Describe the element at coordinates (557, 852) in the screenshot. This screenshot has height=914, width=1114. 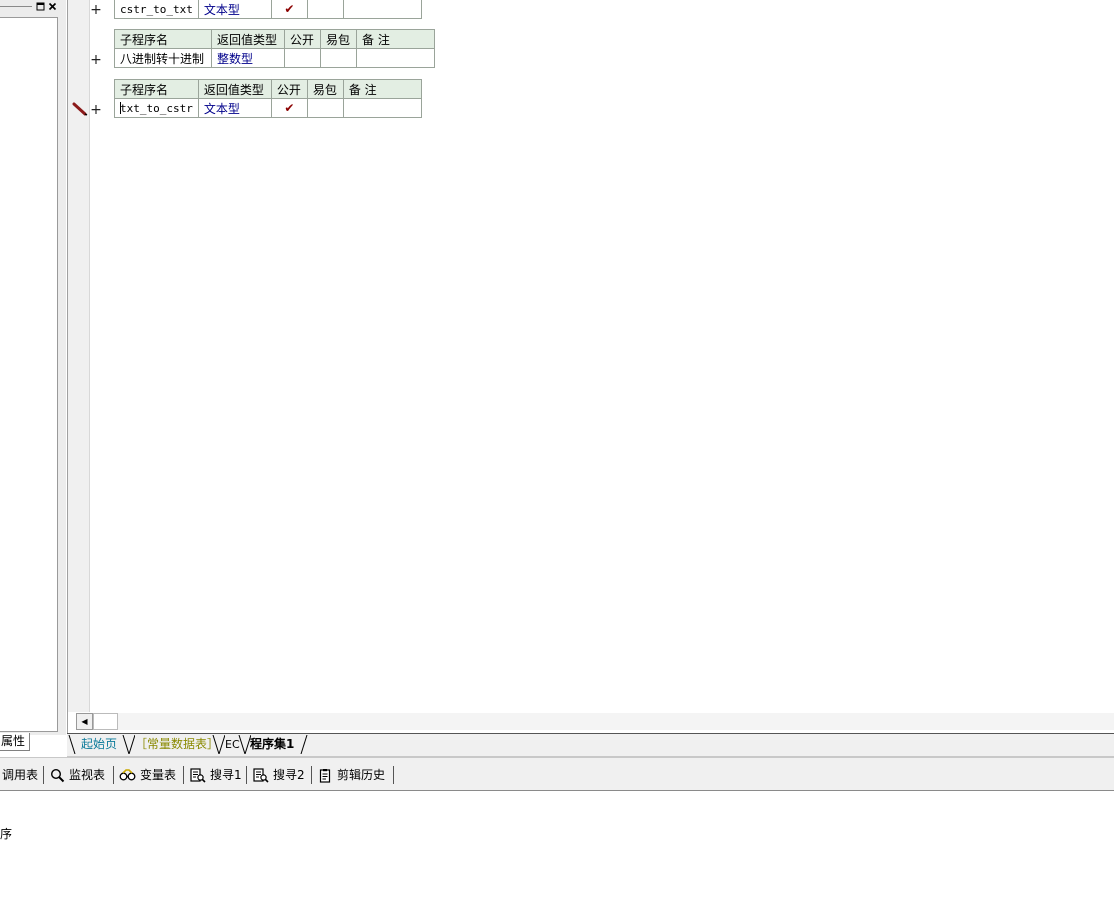
I see `output-panel: 序` at that location.